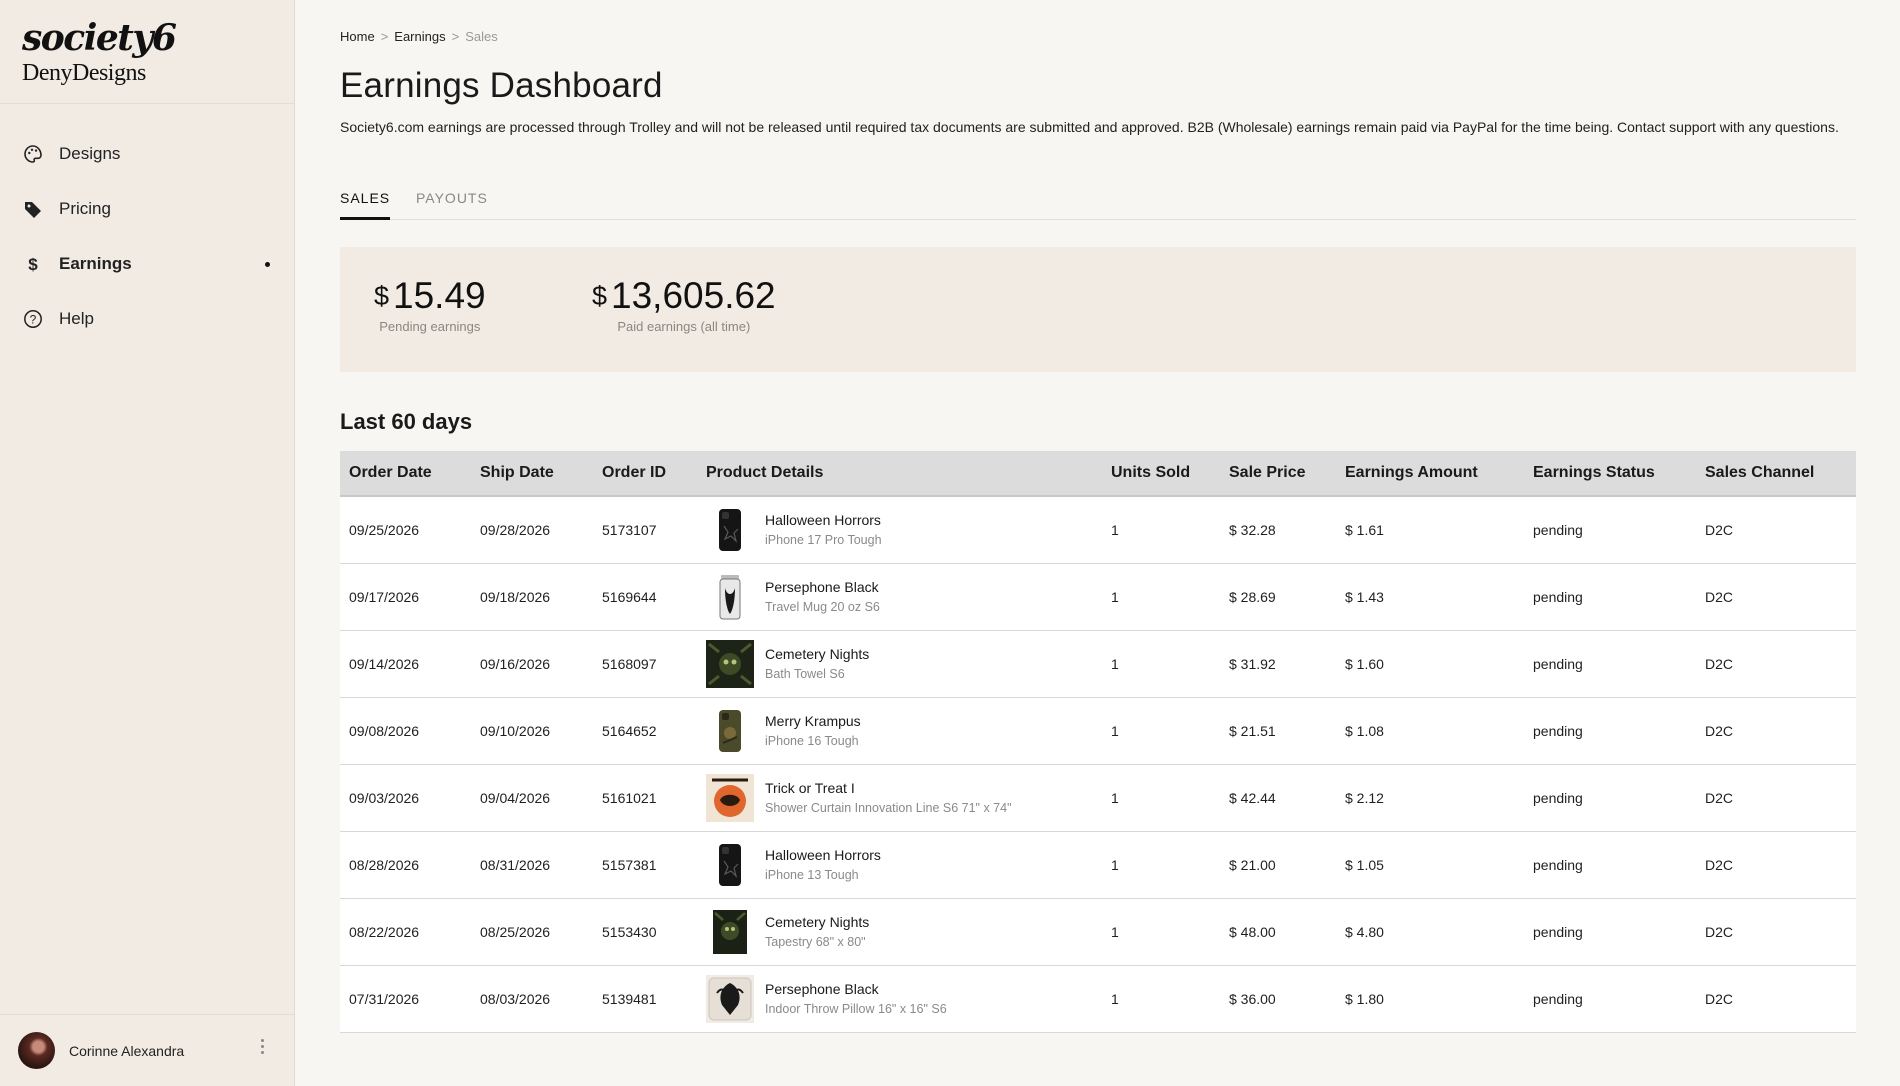  I want to click on earnings-amount-cell: $ 1.60, so click(1430, 664).